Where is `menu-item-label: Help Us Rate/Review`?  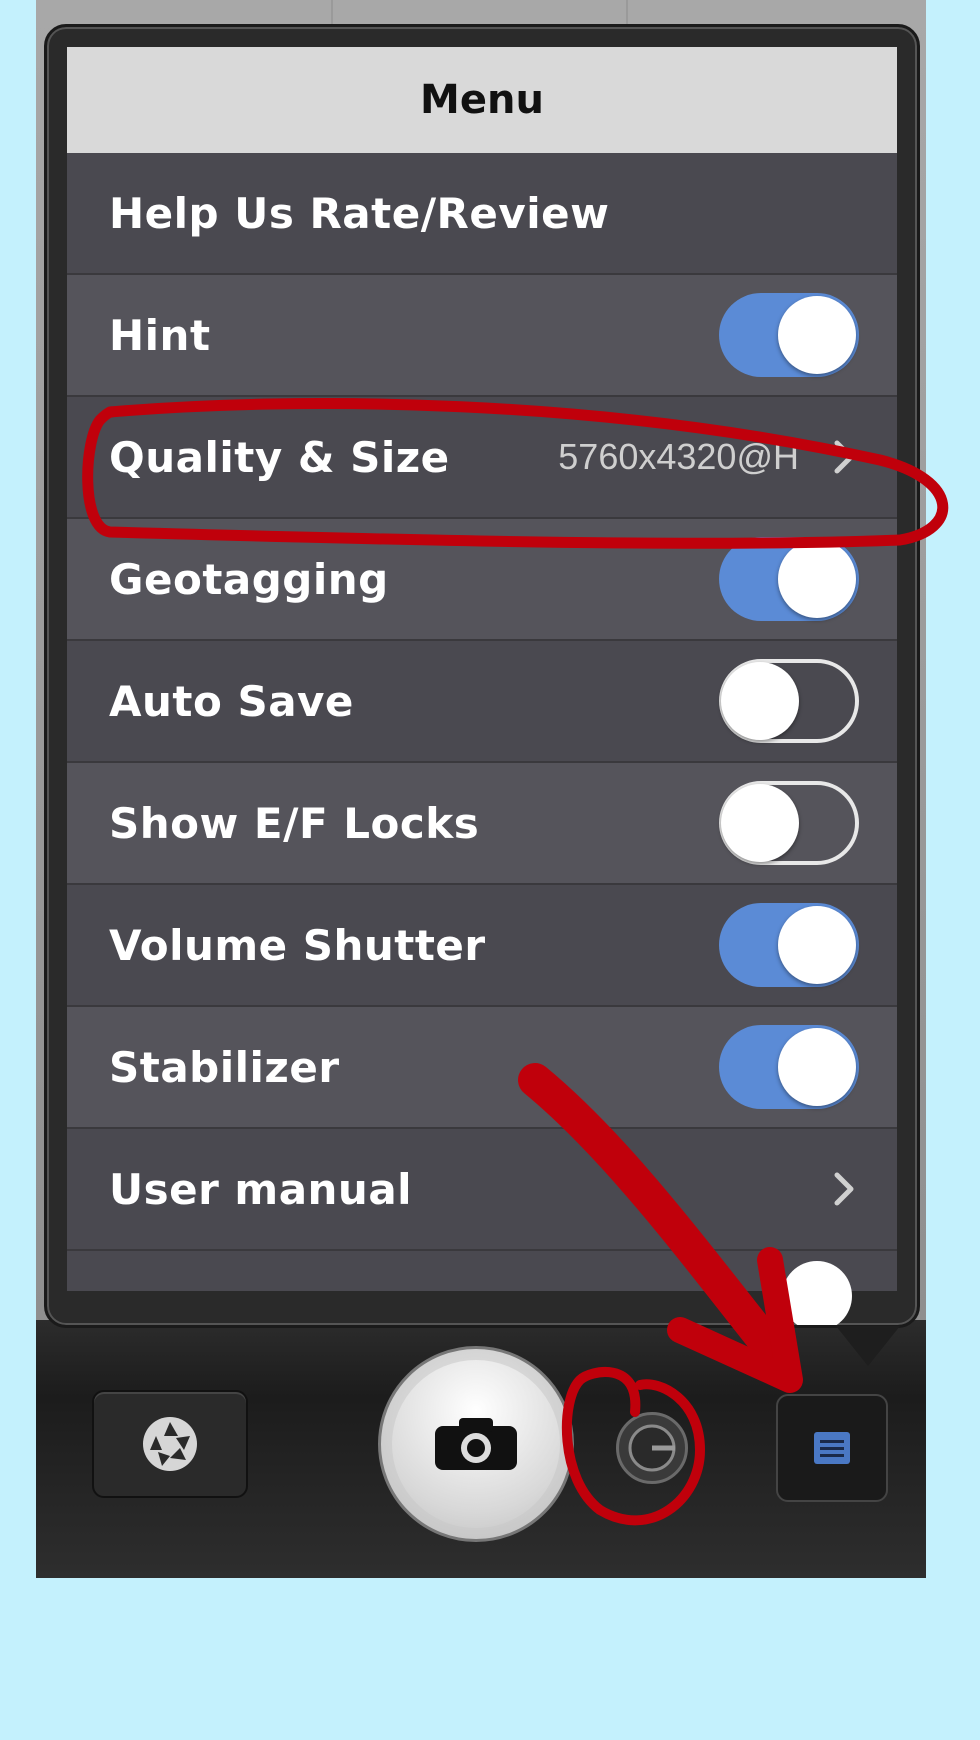
menu-item-label: Help Us Rate/Review is located at coordinates (359, 213).